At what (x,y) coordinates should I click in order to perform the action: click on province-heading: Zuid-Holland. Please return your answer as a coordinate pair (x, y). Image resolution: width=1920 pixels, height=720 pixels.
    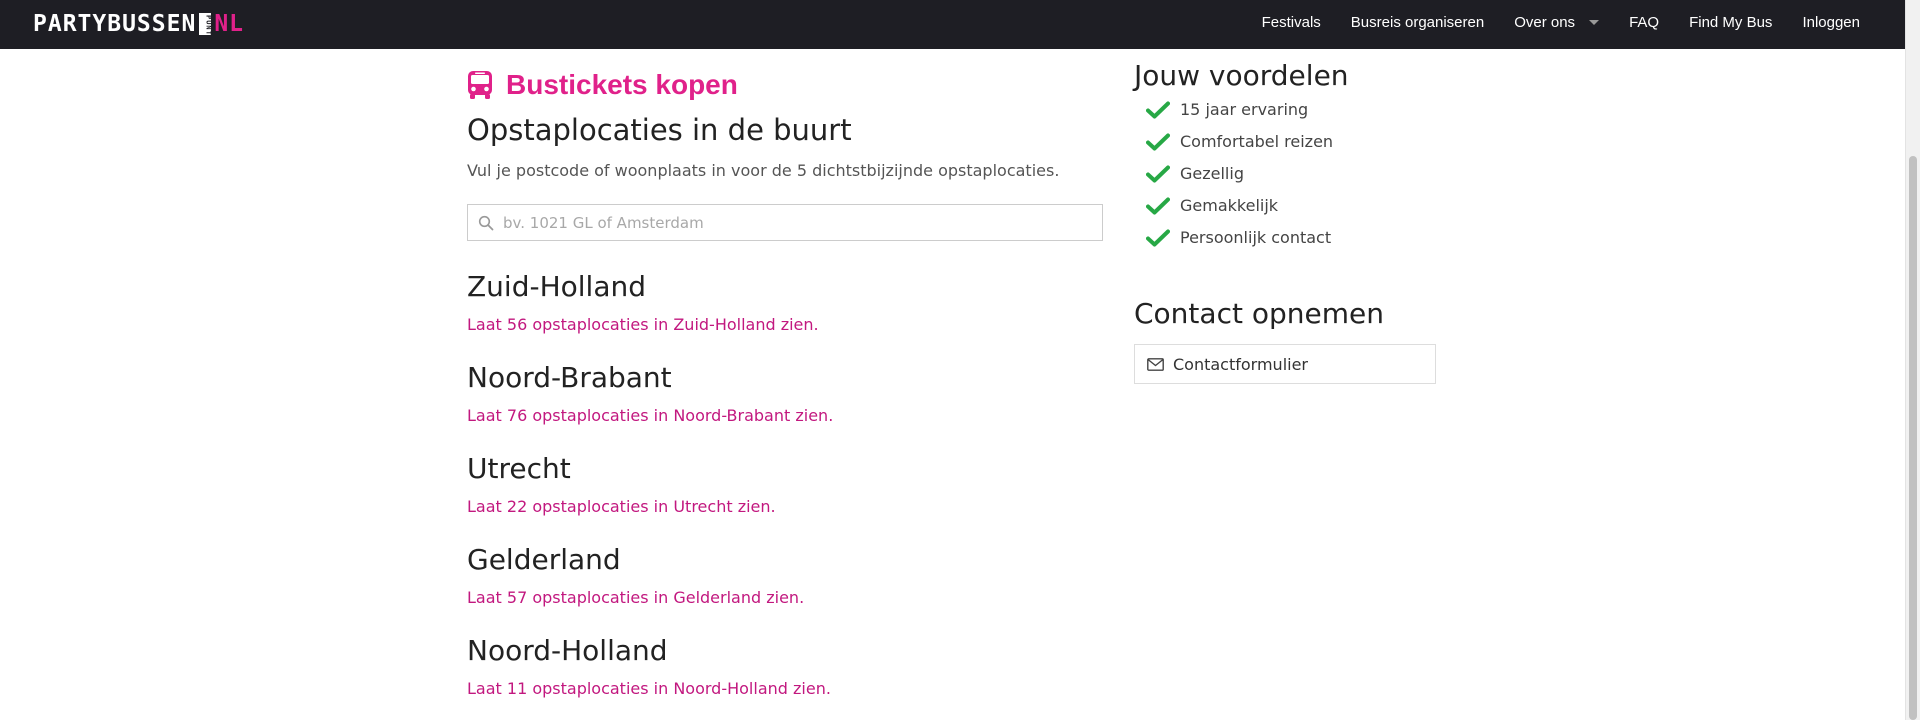
    Looking at the image, I should click on (557, 286).